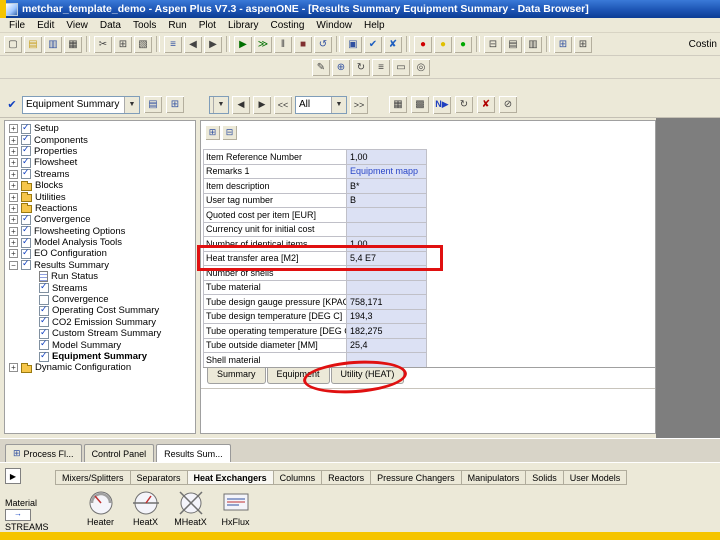 Image resolution: width=720 pixels, height=540 pixels. What do you see at coordinates (241, 104) in the screenshot?
I see `prev-sheet-button: ◀` at bounding box center [241, 104].